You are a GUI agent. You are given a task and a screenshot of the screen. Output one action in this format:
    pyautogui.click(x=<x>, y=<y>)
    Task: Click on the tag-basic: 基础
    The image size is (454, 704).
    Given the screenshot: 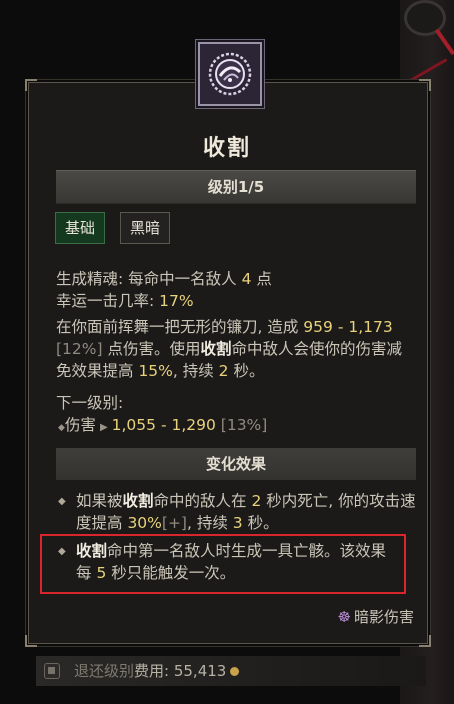 What is the action you would take?
    pyautogui.click(x=80, y=228)
    